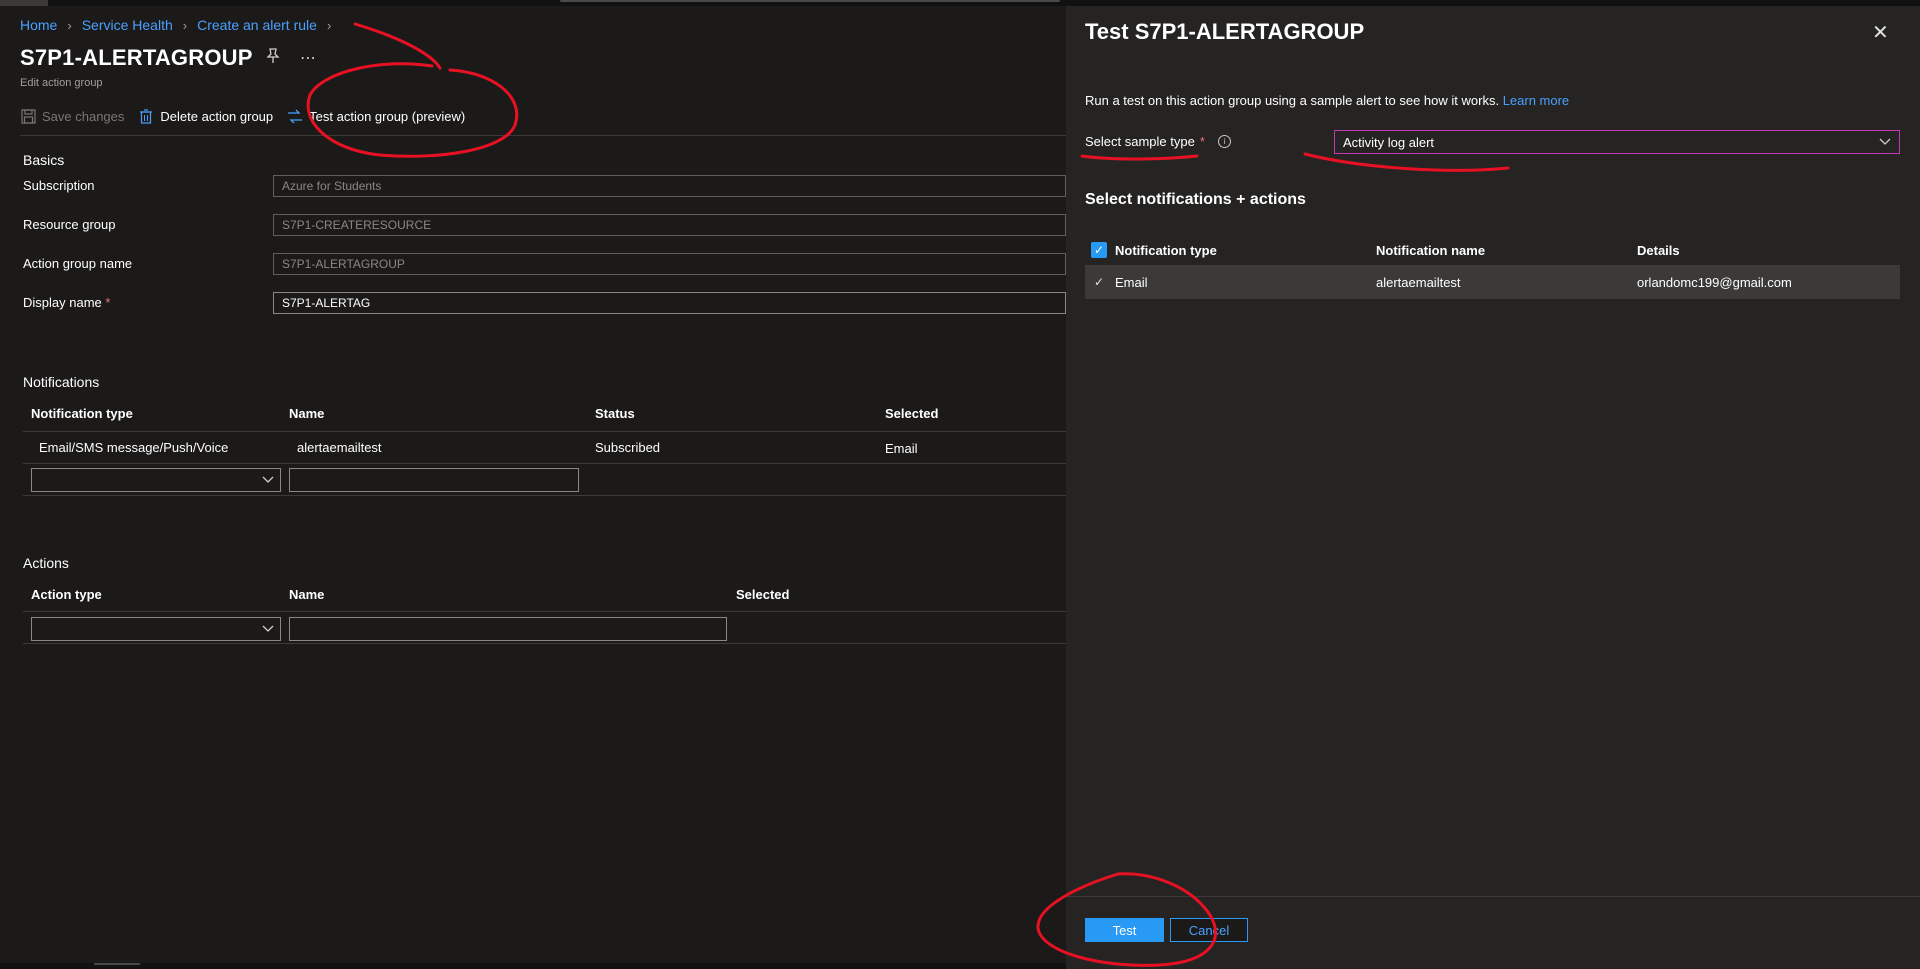 The width and height of the screenshot is (1920, 969). I want to click on test-action-group-button: Test action group (preview), so click(376, 116).